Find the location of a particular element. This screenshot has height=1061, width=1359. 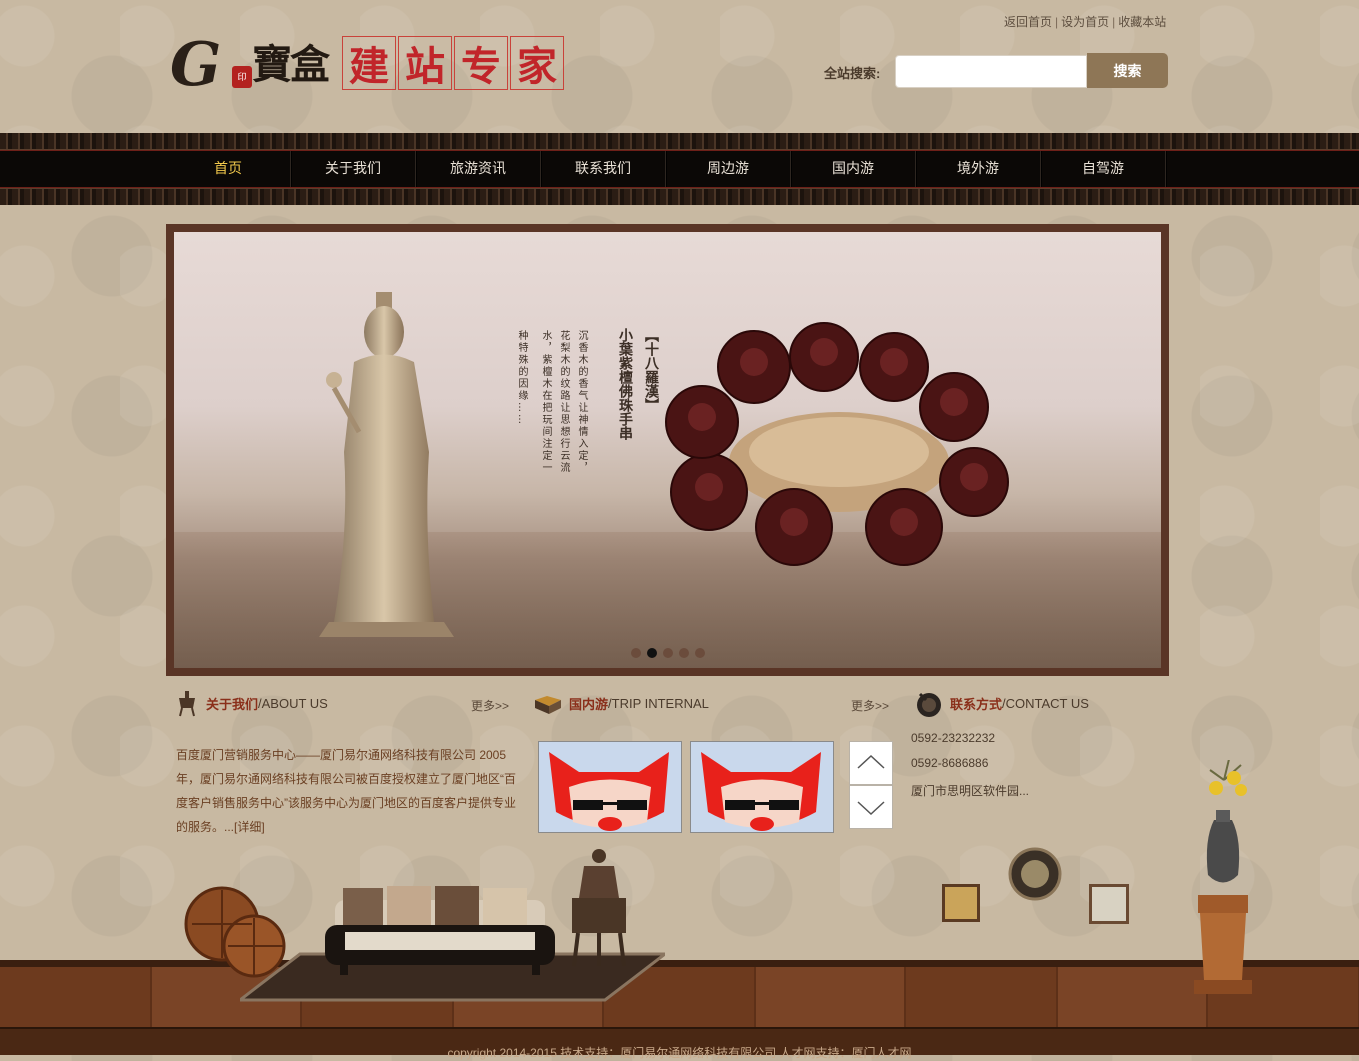

nav-item-domestic: 国内游 is located at coordinates (853, 169).